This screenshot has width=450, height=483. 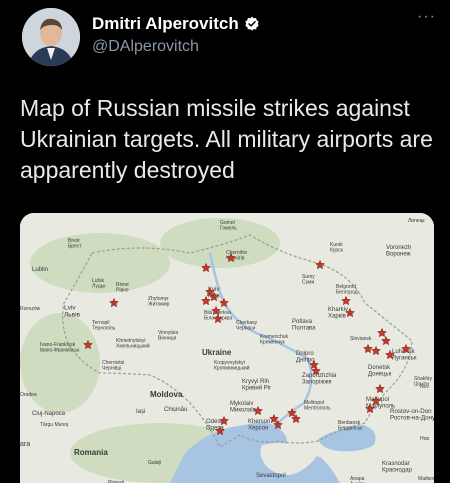 What do you see at coordinates (397, 467) in the screenshot?
I see `map-label-krasnodar: Krasnodar Краснодар` at bounding box center [397, 467].